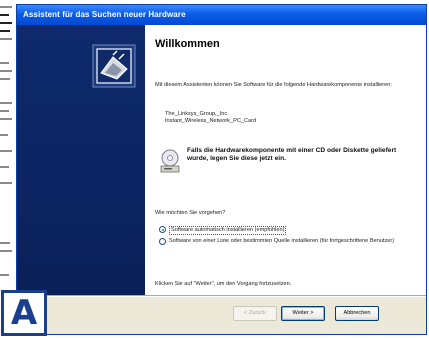  I want to click on radio-manual-install, so click(162, 241).